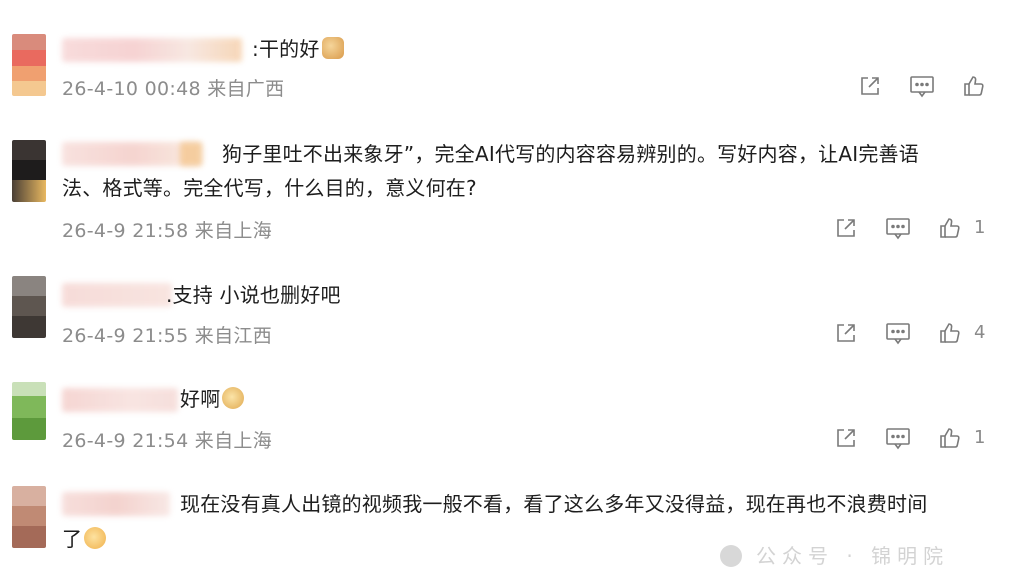 The height and width of the screenshot is (569, 1024). Describe the element at coordinates (332, 48) in the screenshot. I see `thumbs-up-emoji-icon` at that location.